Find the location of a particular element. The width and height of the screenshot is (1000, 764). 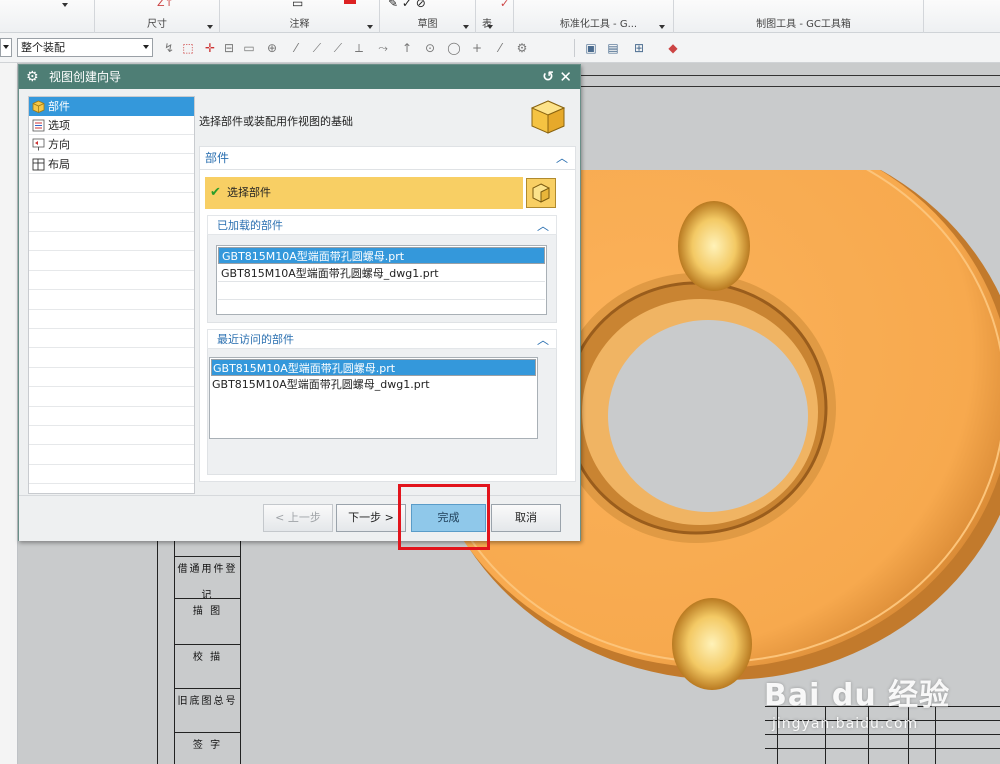

arc-center-icon: ⤳ is located at coordinates (383, 48).